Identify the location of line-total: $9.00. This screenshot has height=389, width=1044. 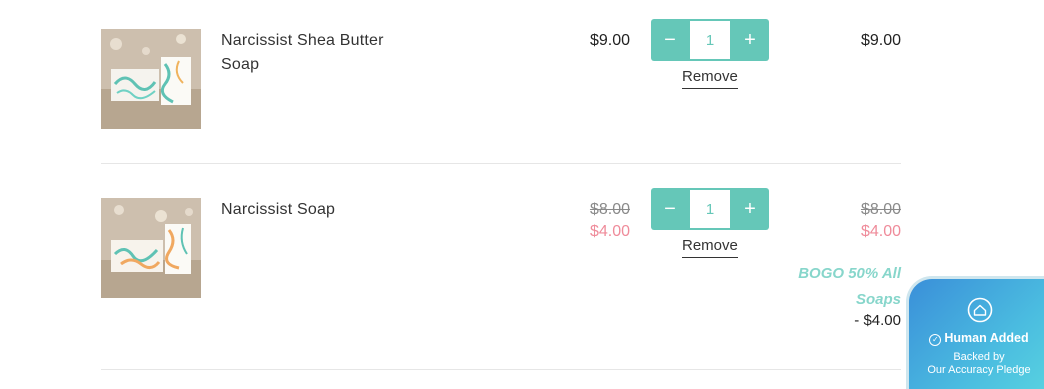
(880, 40).